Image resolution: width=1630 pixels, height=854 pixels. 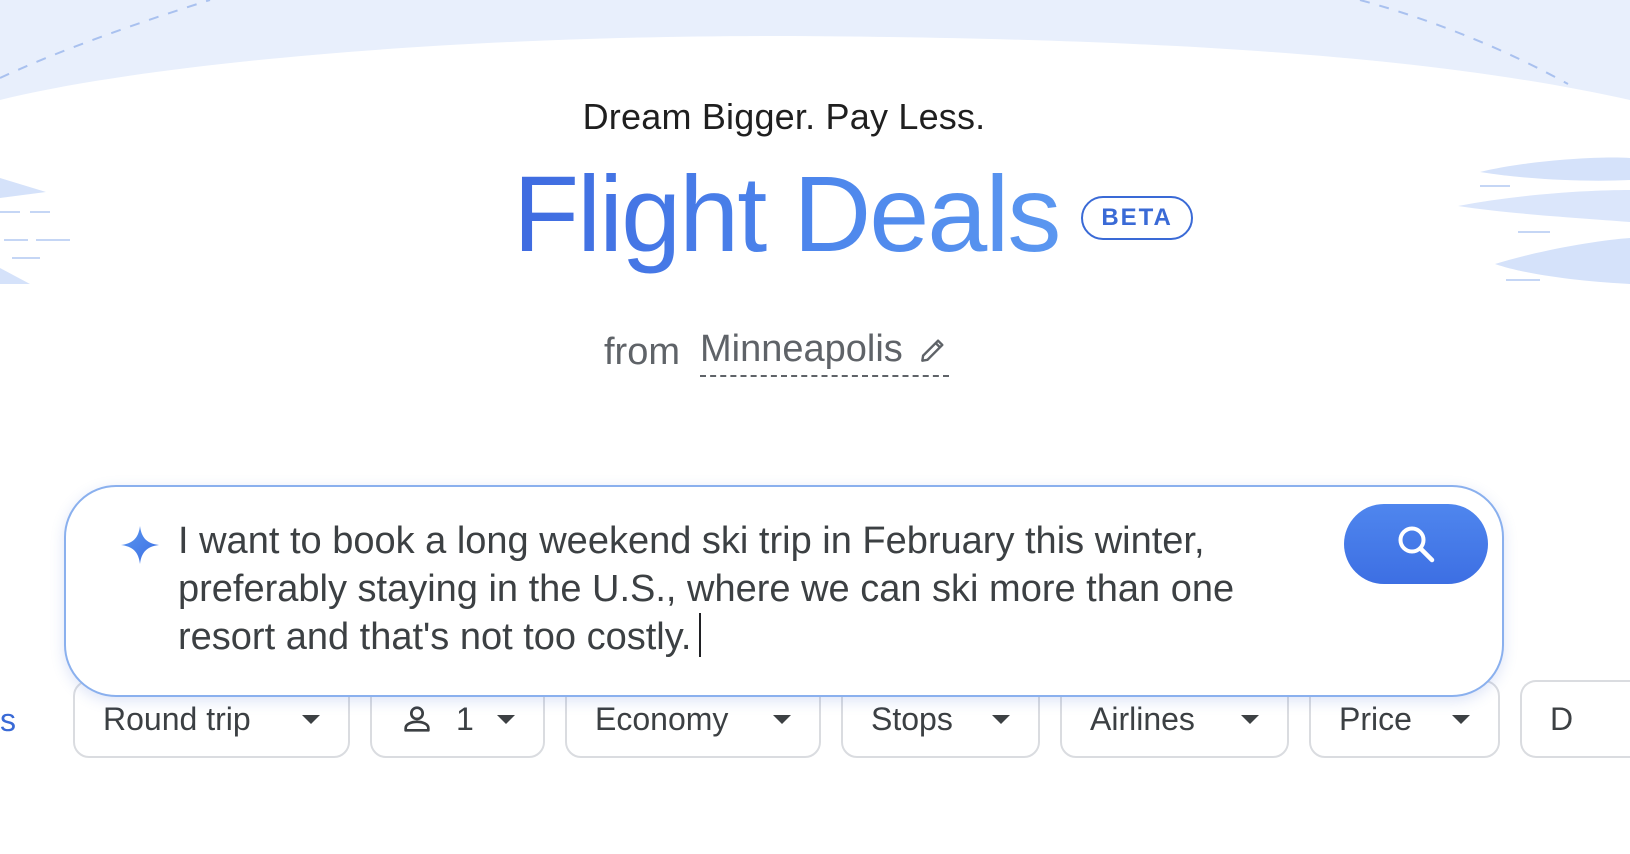 I want to click on clipped-right-label: D, so click(x=1562, y=718).